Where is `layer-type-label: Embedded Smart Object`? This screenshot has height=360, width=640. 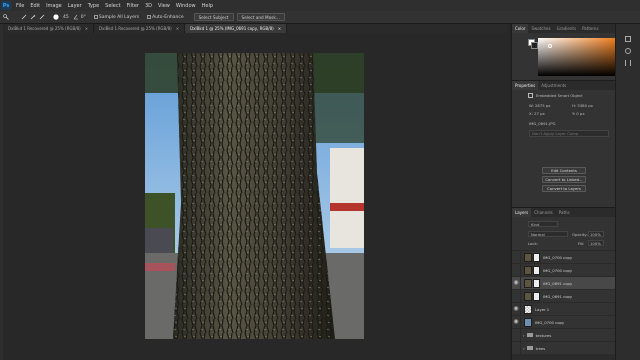 layer-type-label: Embedded Smart Object is located at coordinates (559, 95).